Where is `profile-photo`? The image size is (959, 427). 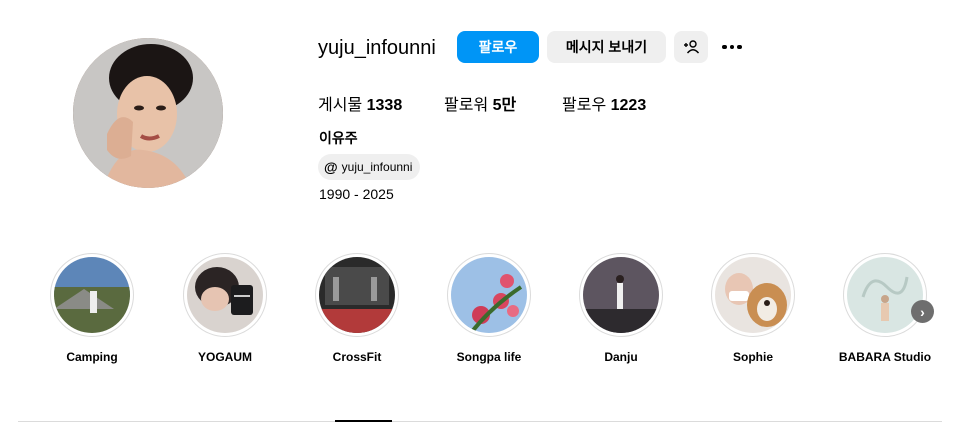 profile-photo is located at coordinates (148, 113).